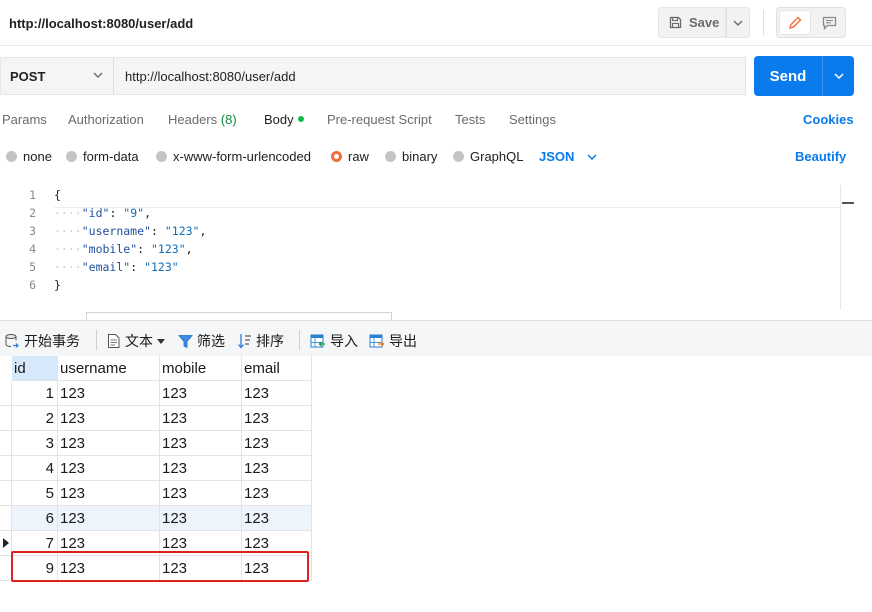  I want to click on radio-label: binary, so click(420, 156).